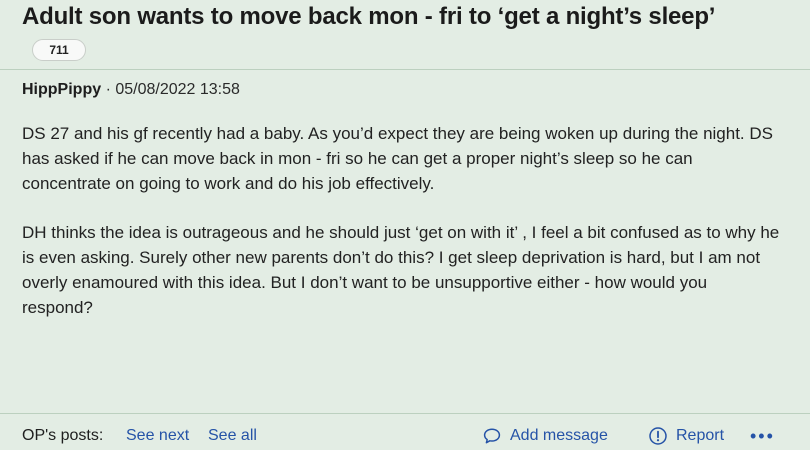 The image size is (810, 450). I want to click on add-message-label: Add message, so click(559, 435).